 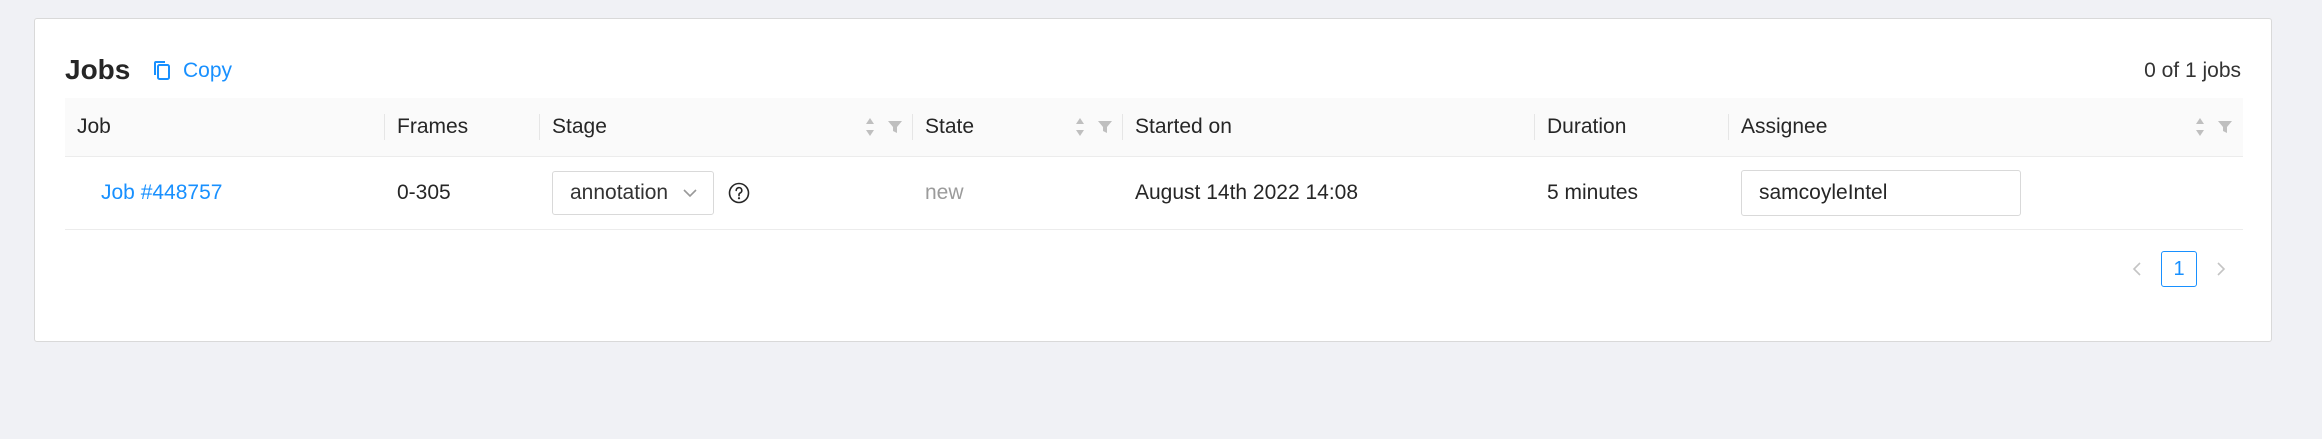 I want to click on column-header-duration-label: Duration, so click(x=1587, y=126).